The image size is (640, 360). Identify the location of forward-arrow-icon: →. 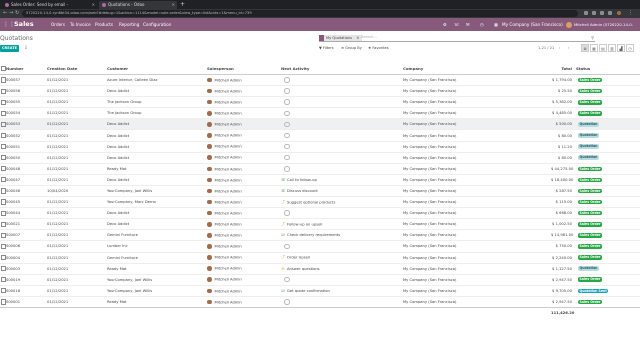
(11, 13).